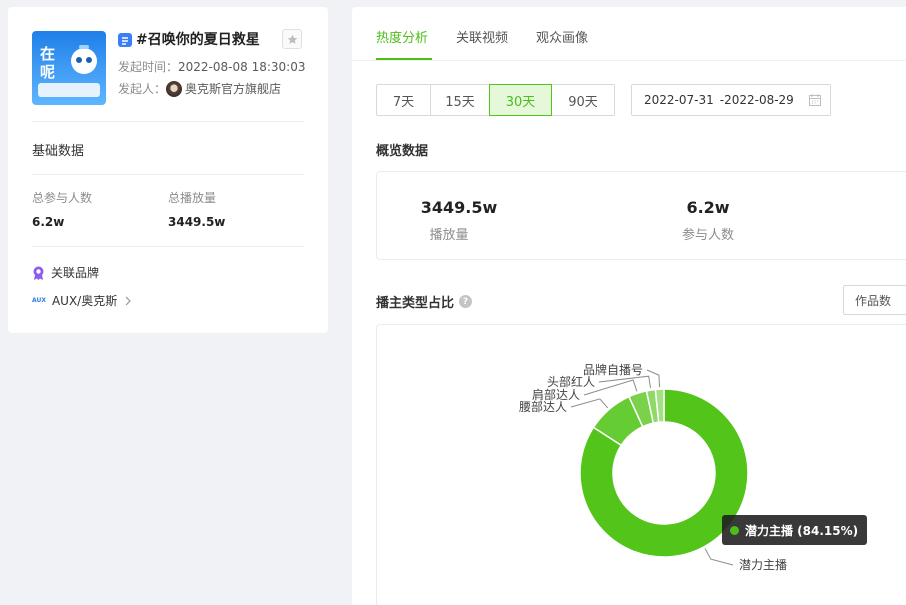 The width and height of the screenshot is (906, 605). Describe the element at coordinates (629, 60) in the screenshot. I see `tabs-divider` at that location.